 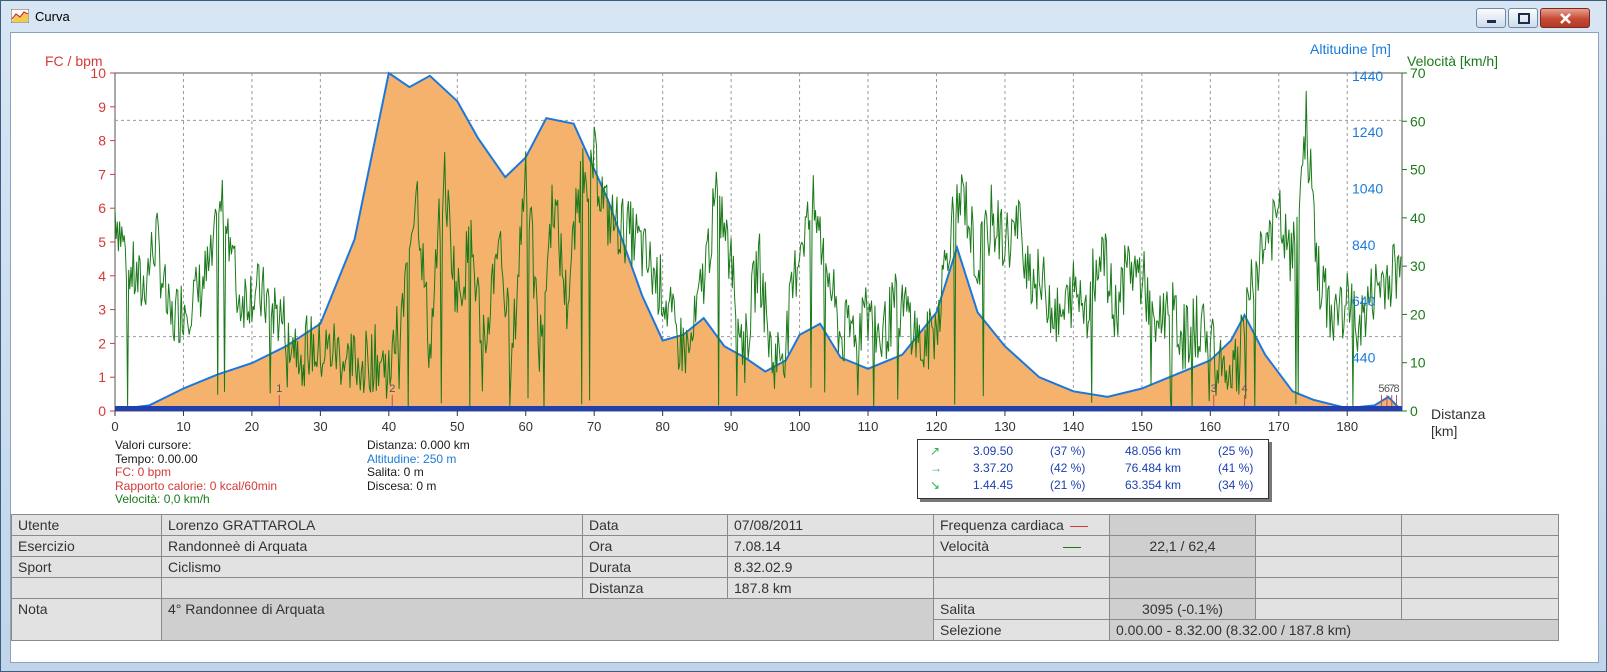 I want to click on fc-axis-title: FC / bpm, so click(x=74, y=61).